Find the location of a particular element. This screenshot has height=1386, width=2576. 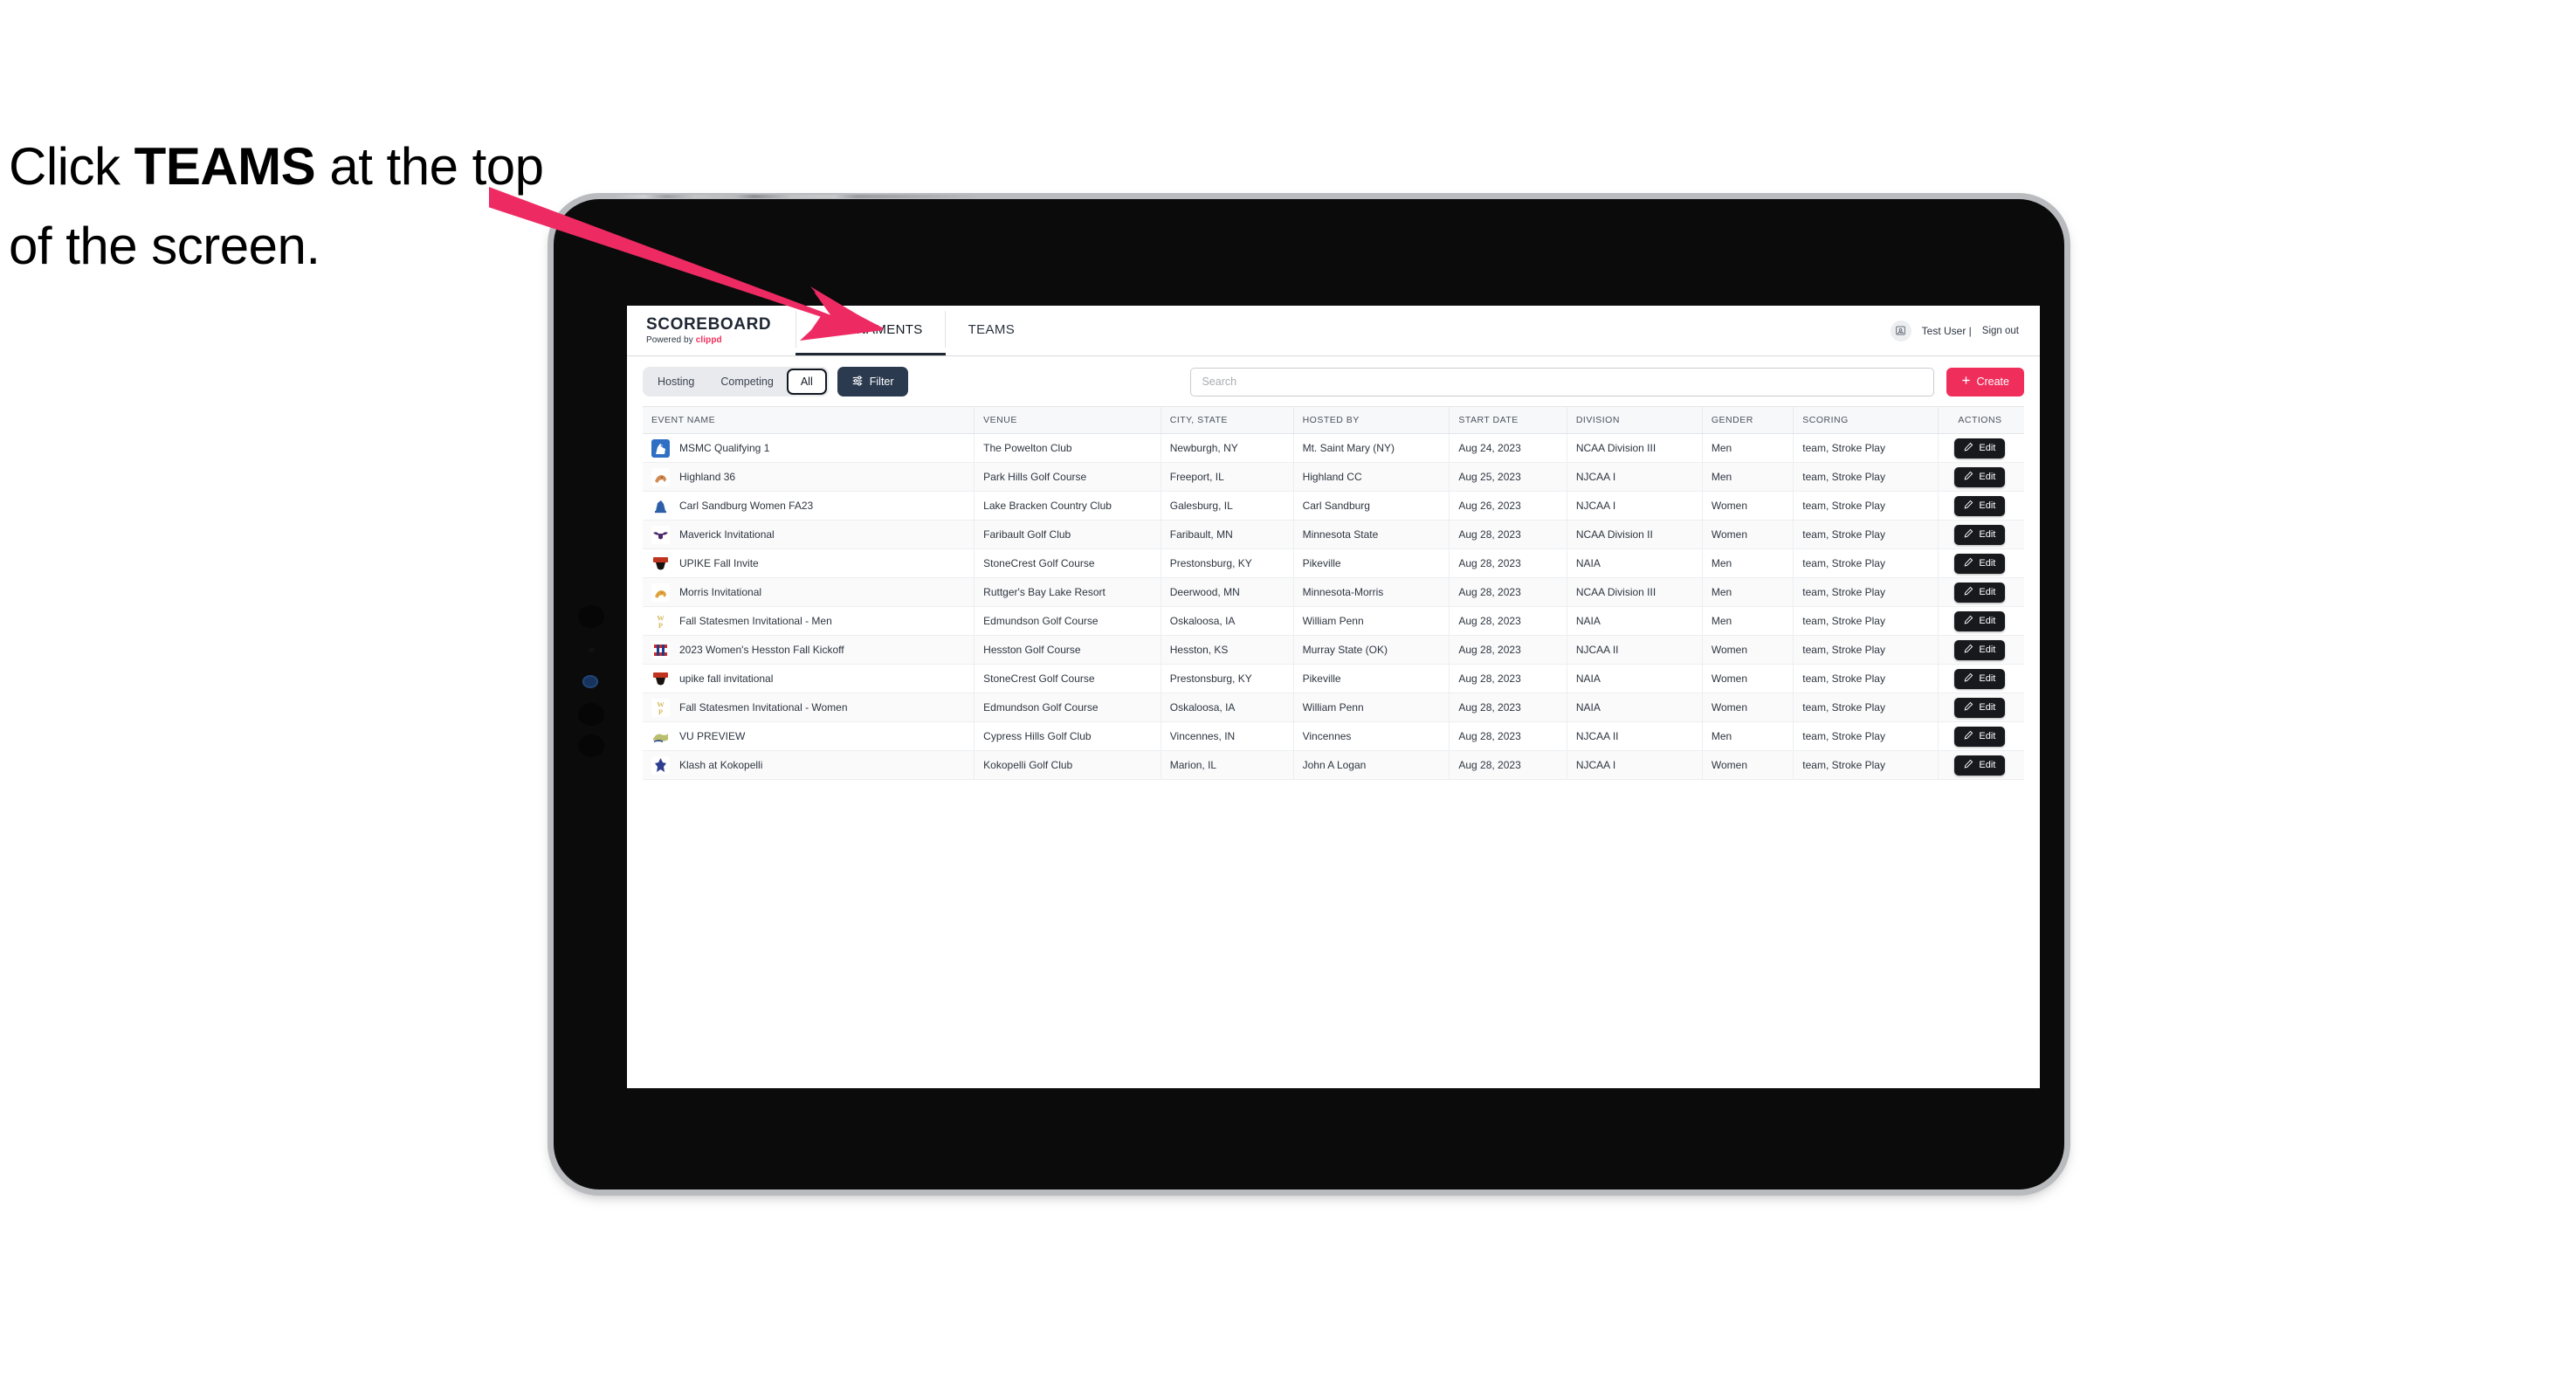

cell-venue: Cypress Hills Golf Club is located at coordinates (1067, 736).